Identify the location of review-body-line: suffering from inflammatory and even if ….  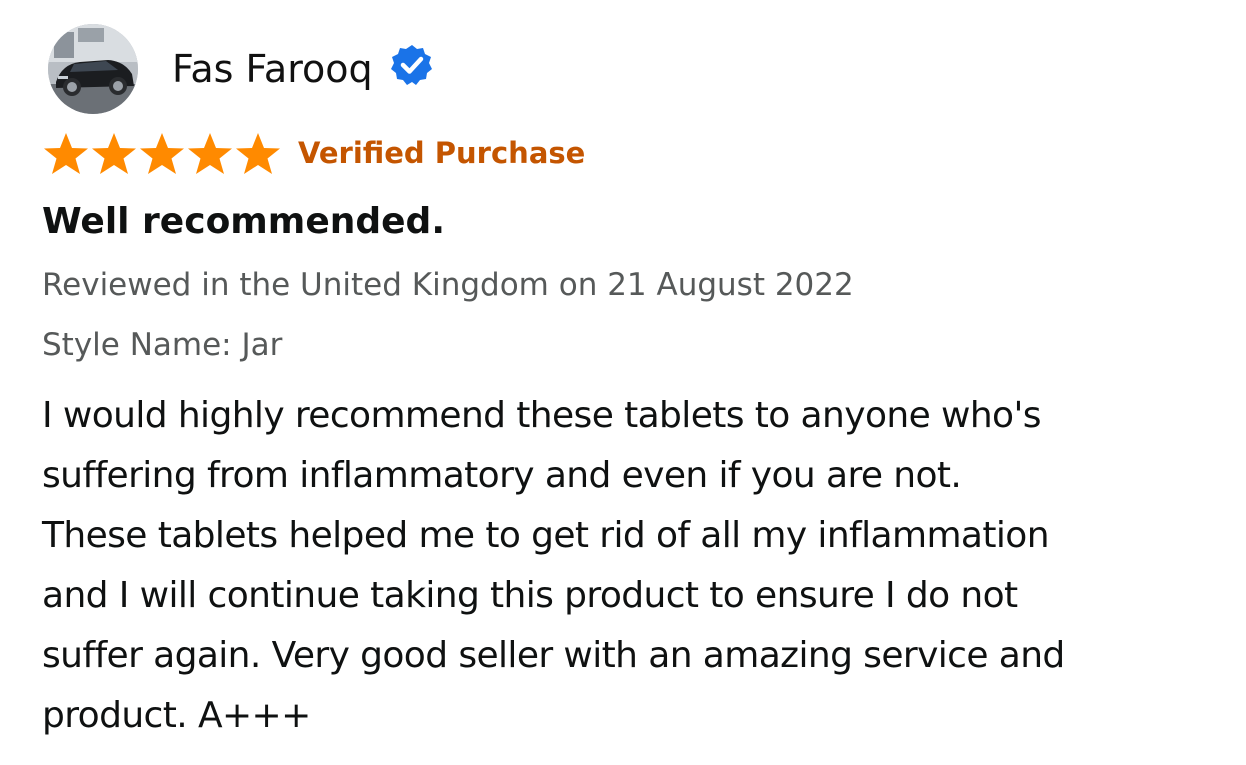
(502, 475).